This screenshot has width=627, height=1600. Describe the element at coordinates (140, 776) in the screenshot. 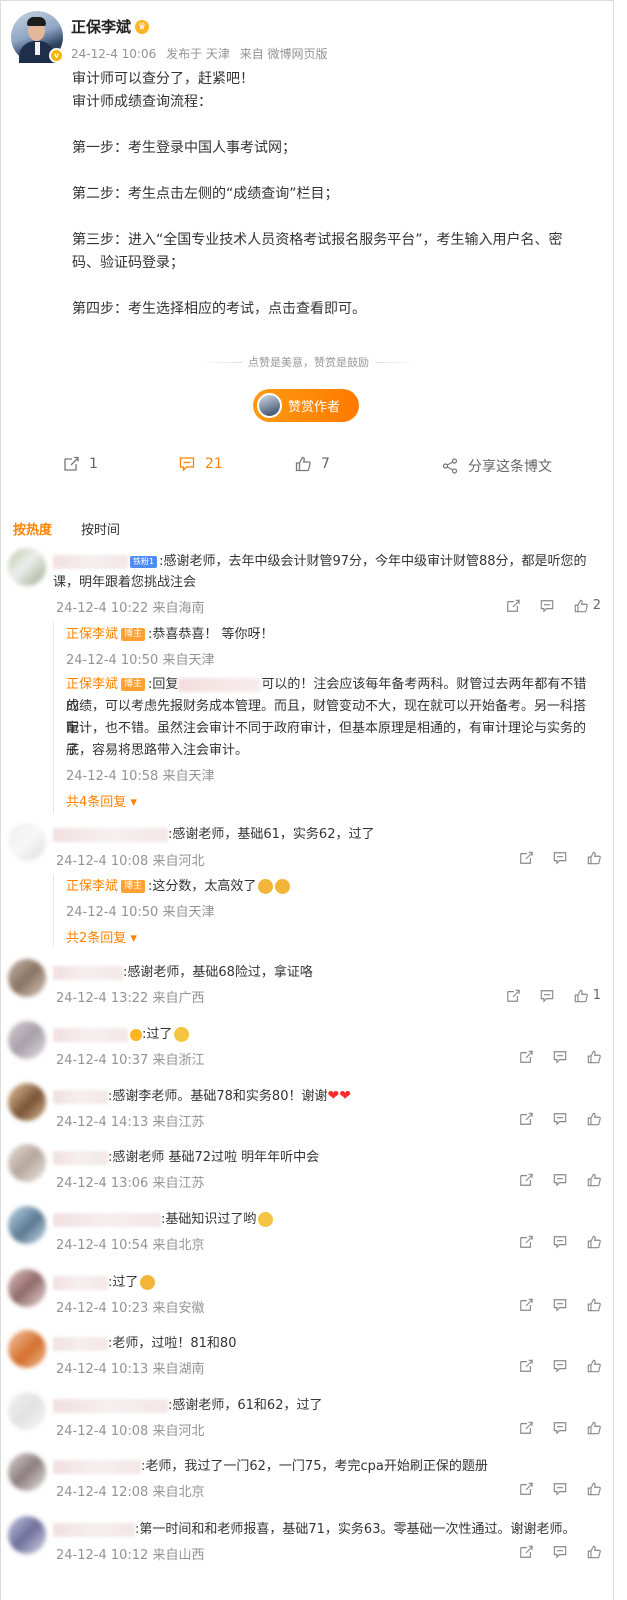

I see `reply-time: 24-12-4 10:58 来自天津` at that location.